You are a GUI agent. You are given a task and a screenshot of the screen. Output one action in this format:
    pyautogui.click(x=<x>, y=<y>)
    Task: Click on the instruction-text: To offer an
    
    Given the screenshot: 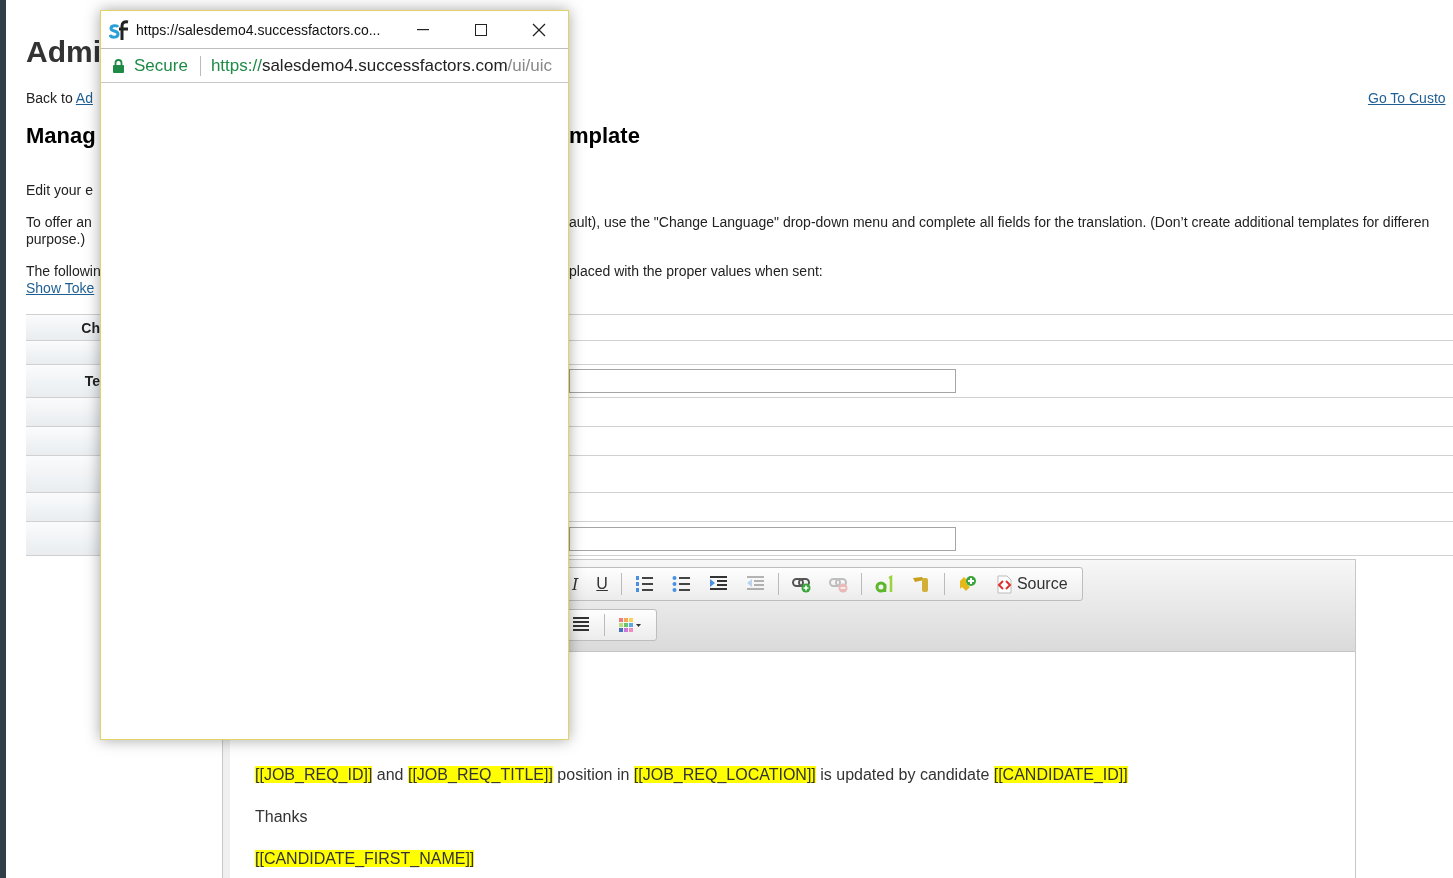 What is the action you would take?
    pyautogui.click(x=59, y=222)
    